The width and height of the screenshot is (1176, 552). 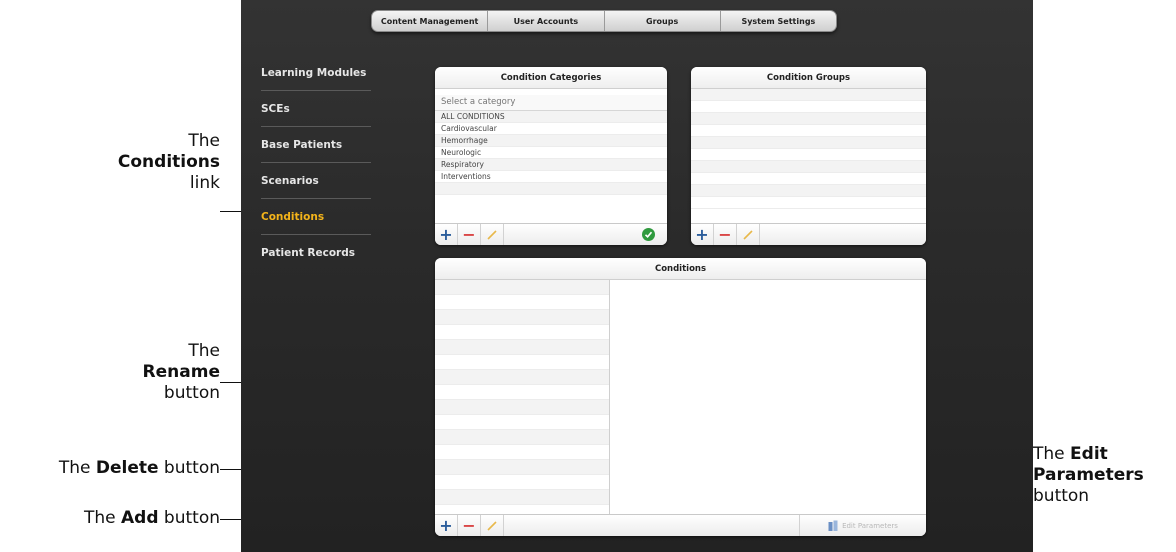 I want to click on callout-bold: Add, so click(x=140, y=518).